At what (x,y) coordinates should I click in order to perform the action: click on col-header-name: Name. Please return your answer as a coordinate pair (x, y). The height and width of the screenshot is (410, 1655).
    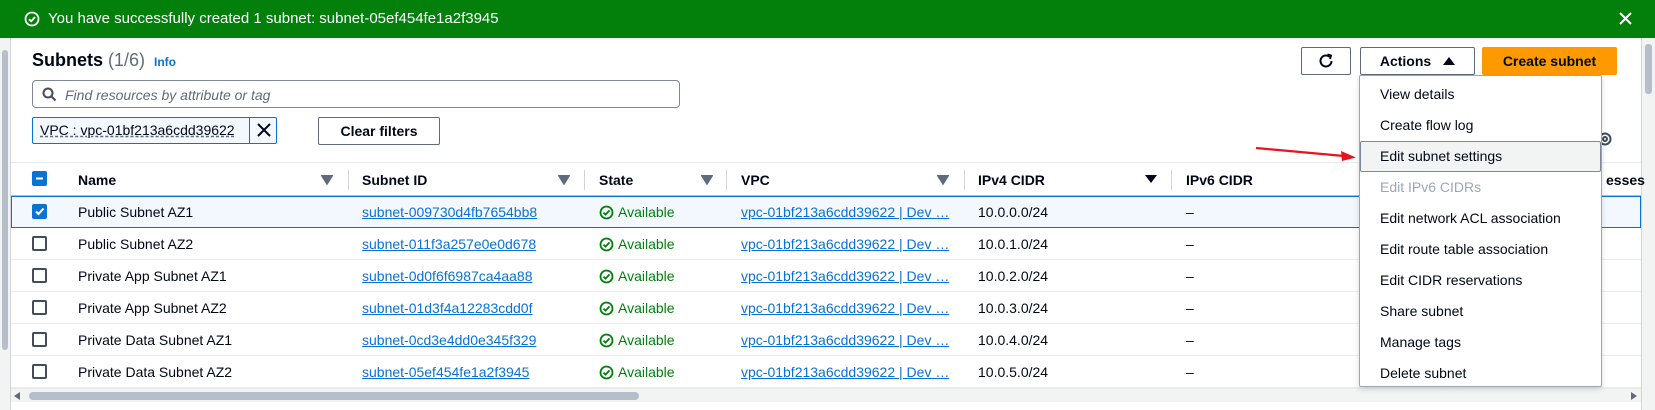
    Looking at the image, I should click on (97, 180).